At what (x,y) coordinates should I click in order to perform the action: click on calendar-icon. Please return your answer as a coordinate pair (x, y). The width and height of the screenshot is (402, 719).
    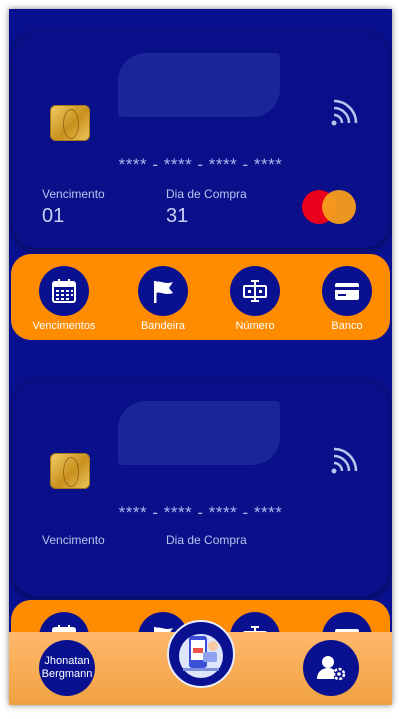
    Looking at the image, I should click on (64, 291).